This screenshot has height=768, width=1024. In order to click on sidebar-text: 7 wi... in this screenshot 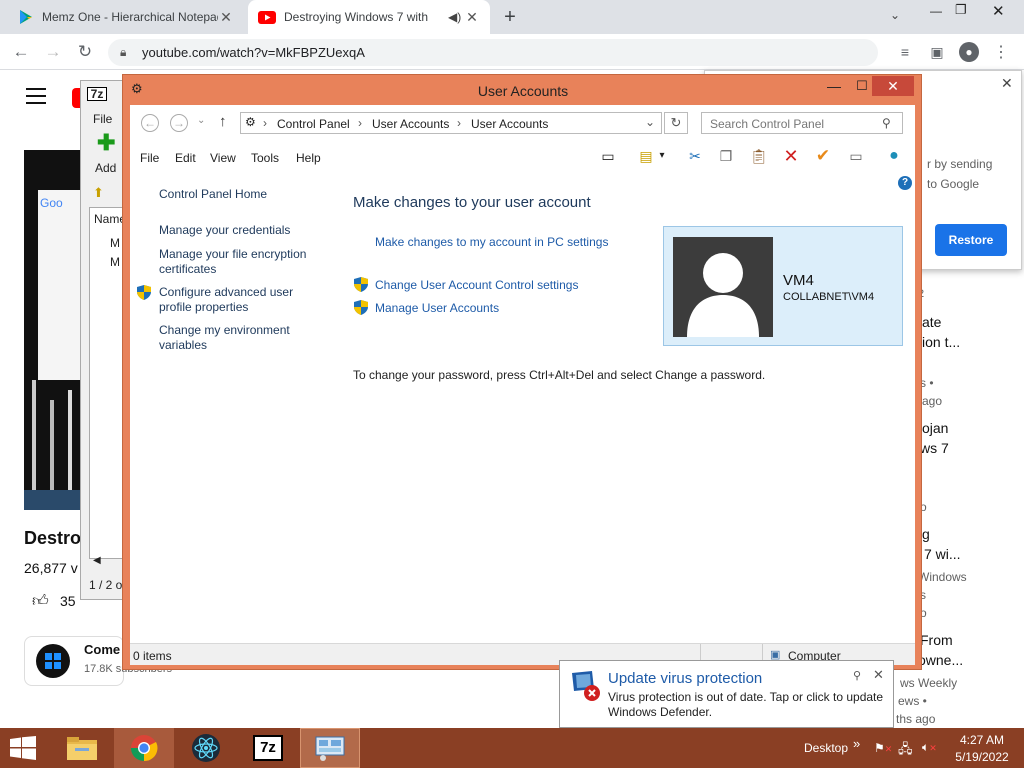, I will do `click(942, 554)`.